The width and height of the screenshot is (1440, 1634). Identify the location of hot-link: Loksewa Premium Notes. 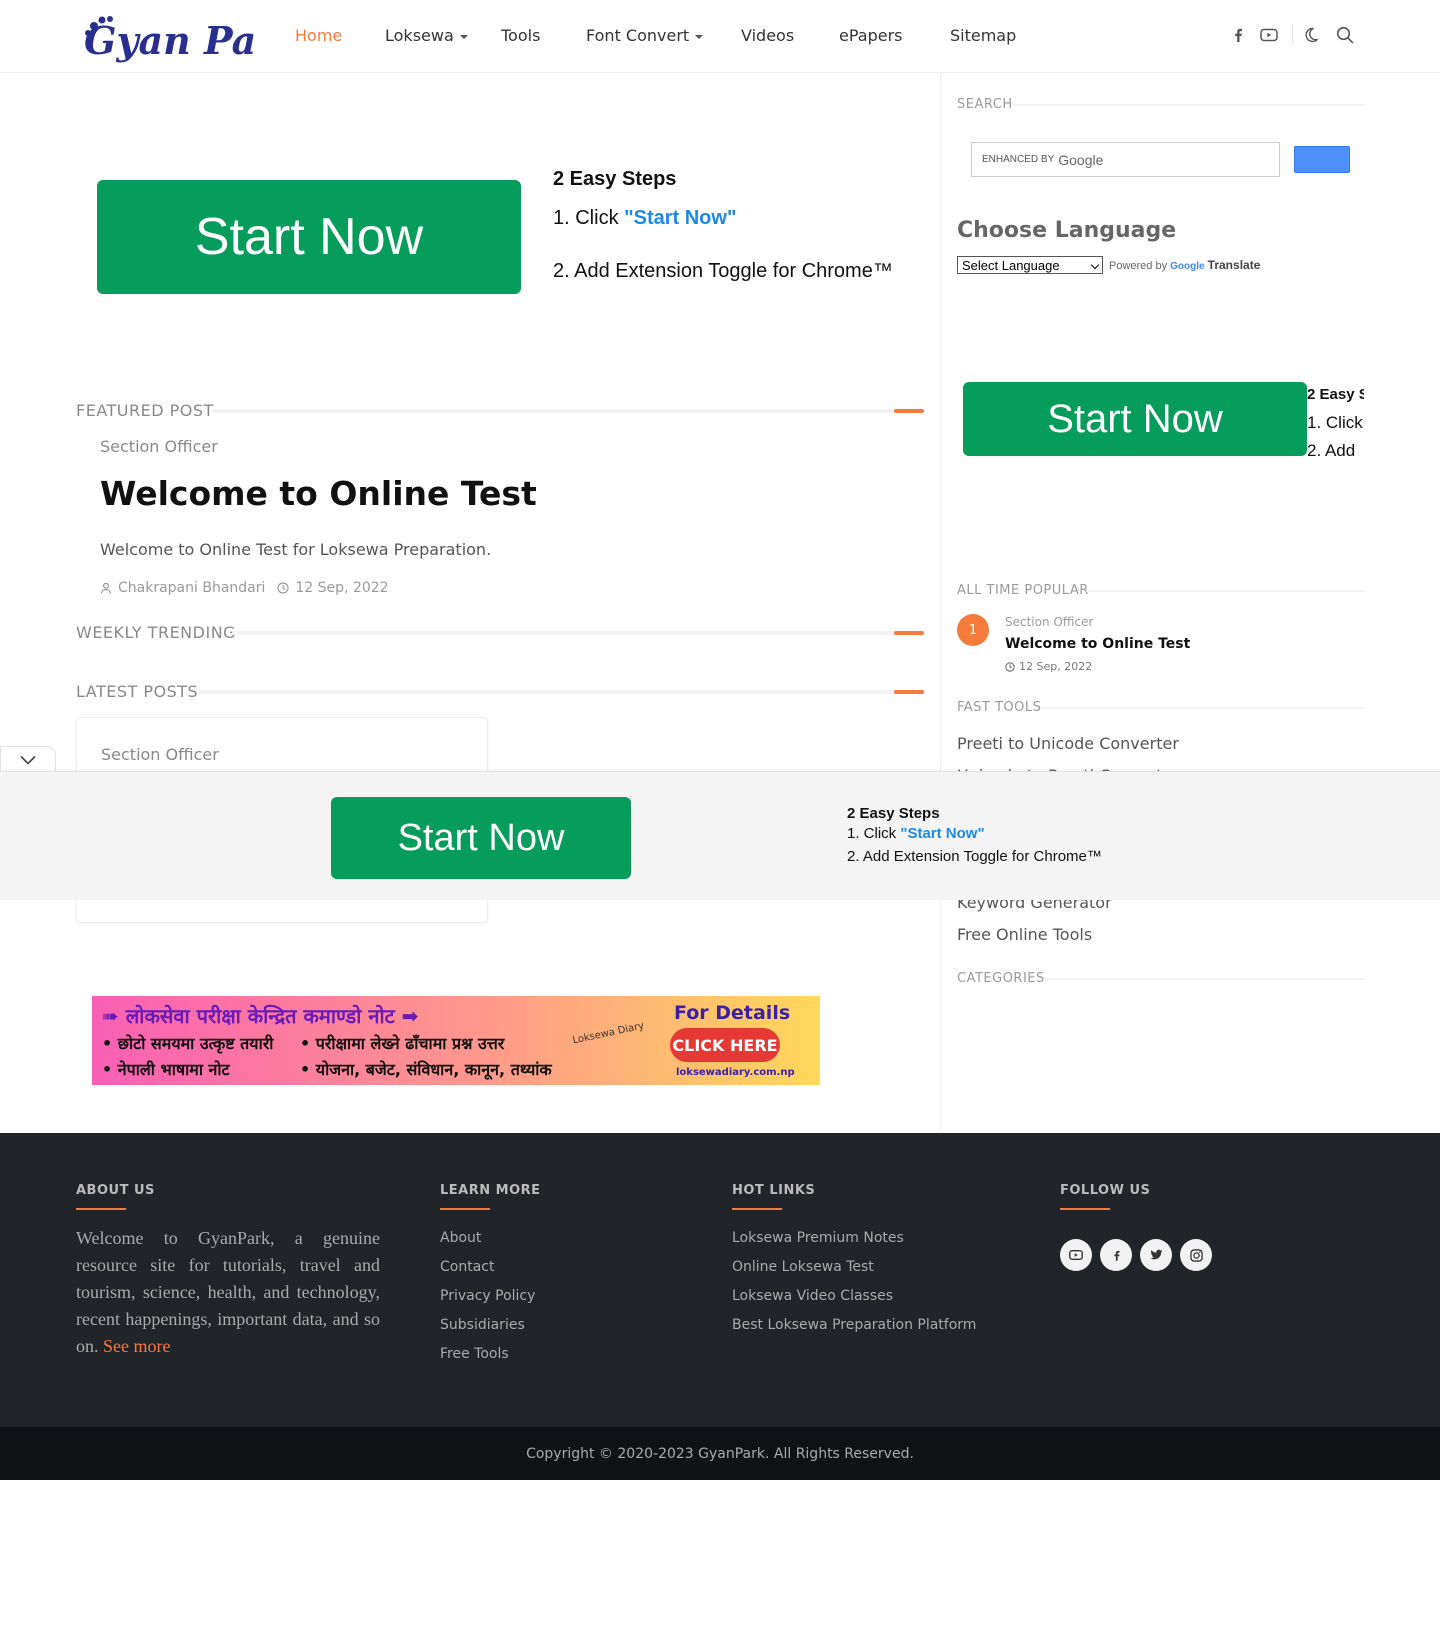
(818, 1238).